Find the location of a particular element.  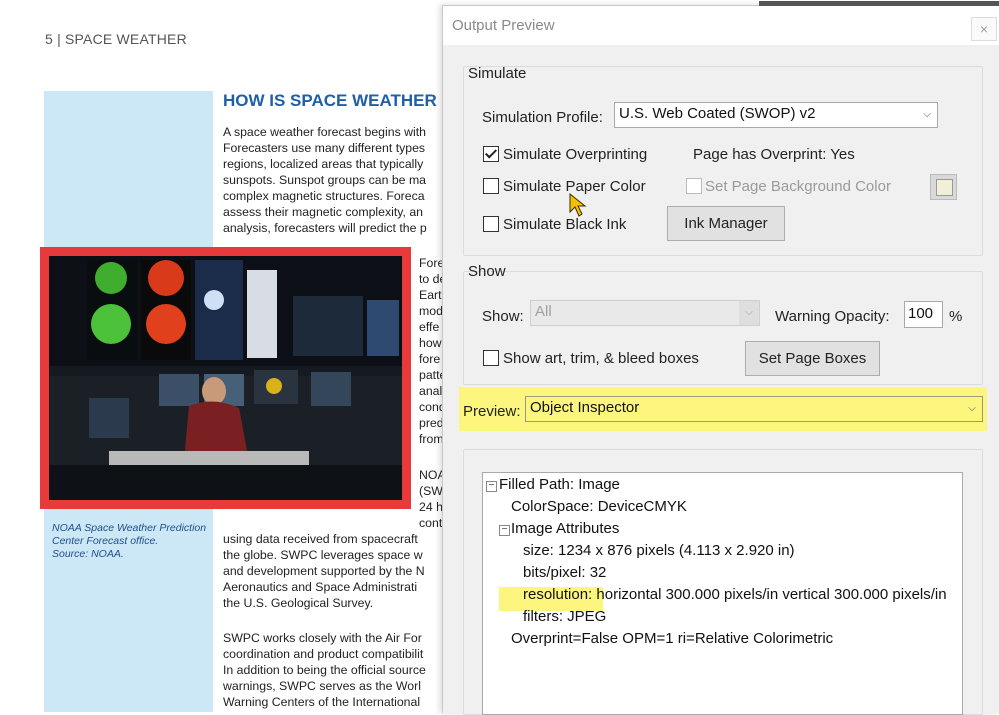

text-line: using data received from spacecraft is located at coordinates (320, 539).